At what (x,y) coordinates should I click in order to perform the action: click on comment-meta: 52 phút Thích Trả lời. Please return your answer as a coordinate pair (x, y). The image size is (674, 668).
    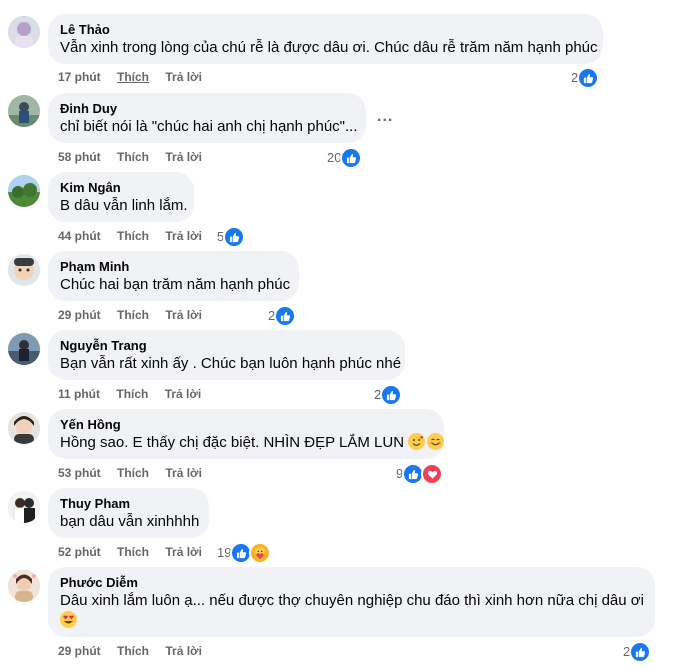
    Looking at the image, I should click on (136, 552).